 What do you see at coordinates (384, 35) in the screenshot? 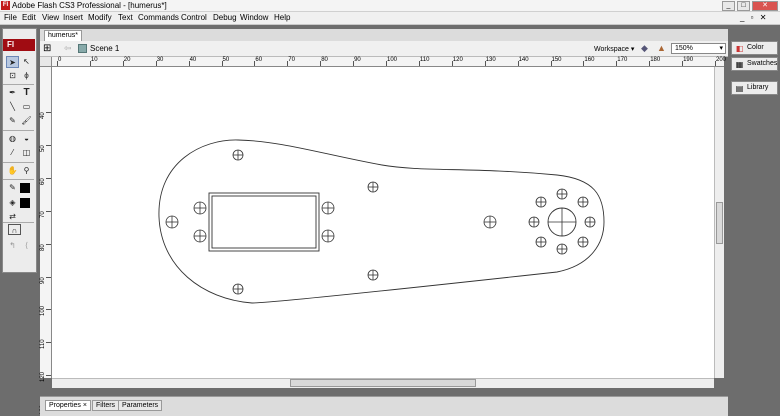
I see `document-tabs: humerus*` at bounding box center [384, 35].